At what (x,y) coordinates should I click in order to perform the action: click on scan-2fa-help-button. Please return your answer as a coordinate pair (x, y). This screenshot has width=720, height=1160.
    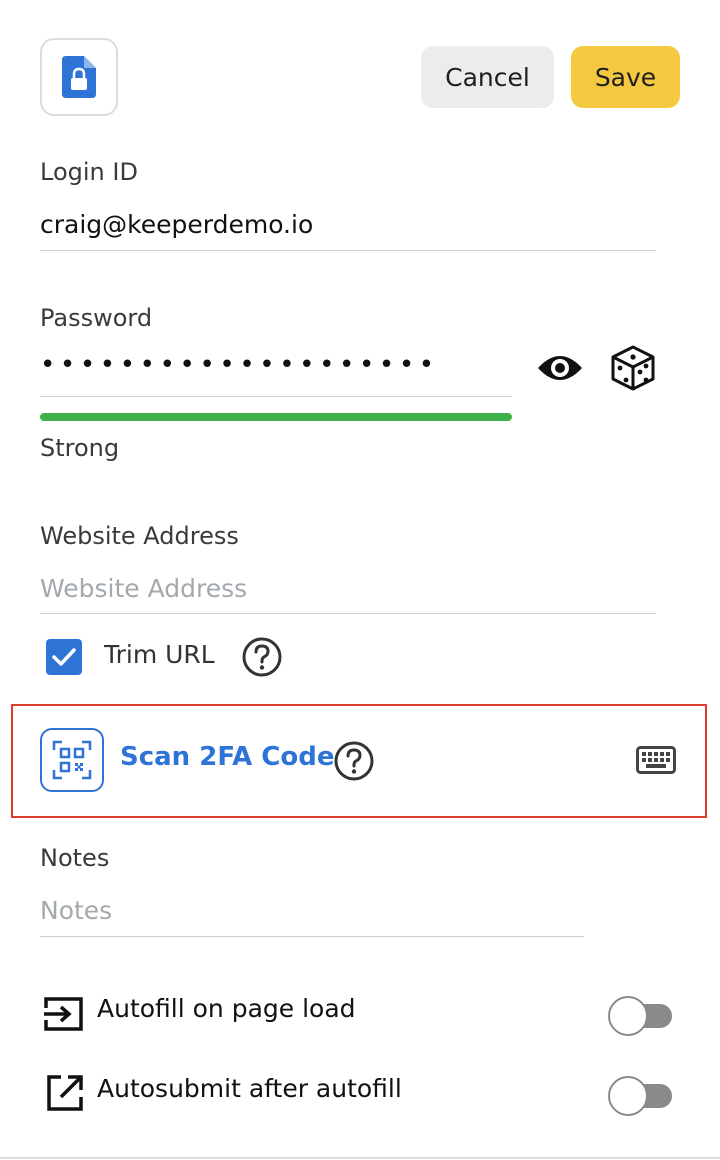
    Looking at the image, I should click on (354, 761).